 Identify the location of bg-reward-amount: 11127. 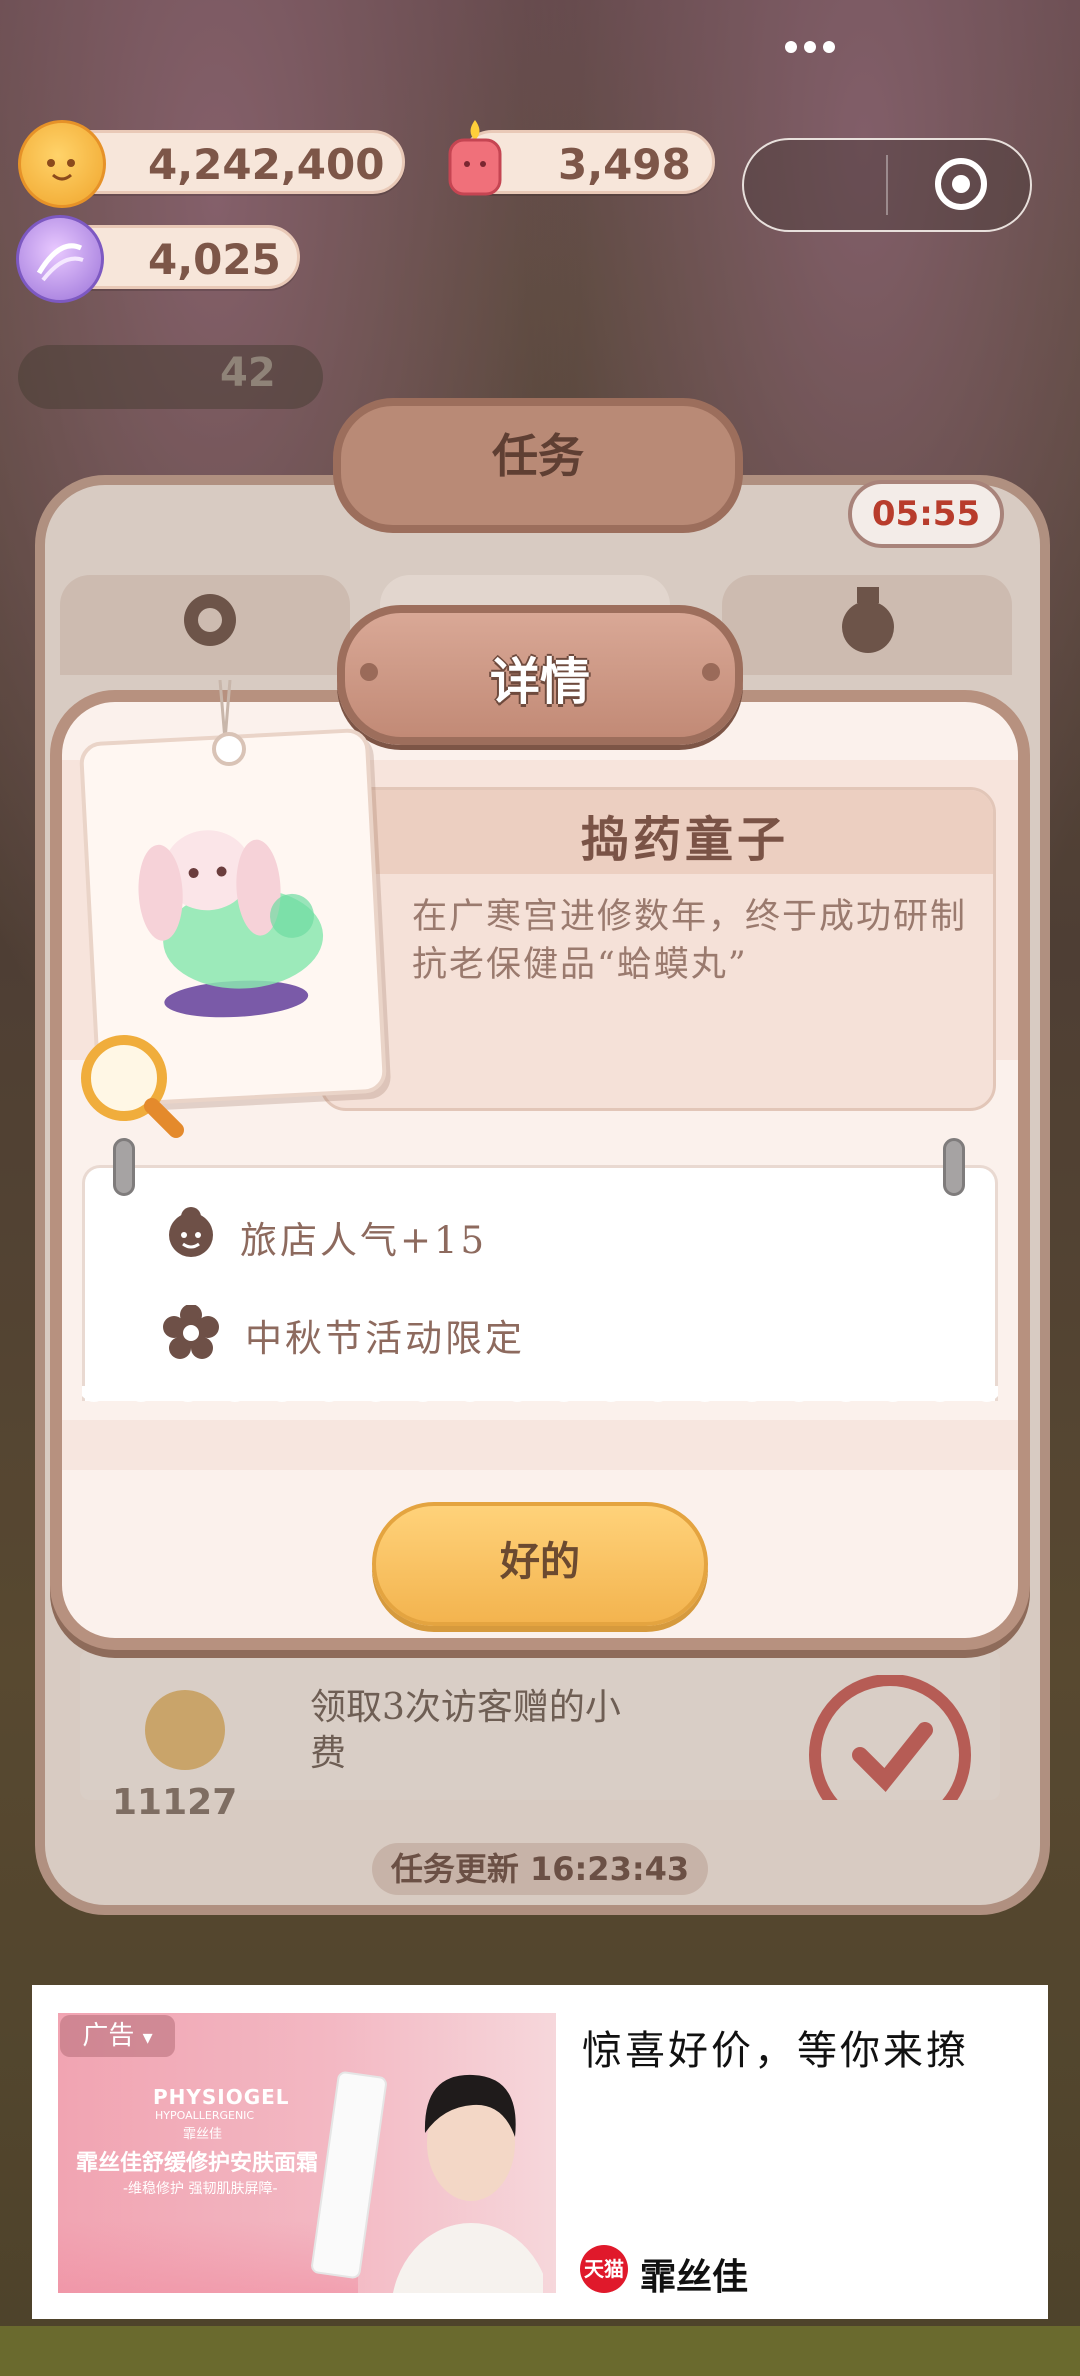
(175, 1802).